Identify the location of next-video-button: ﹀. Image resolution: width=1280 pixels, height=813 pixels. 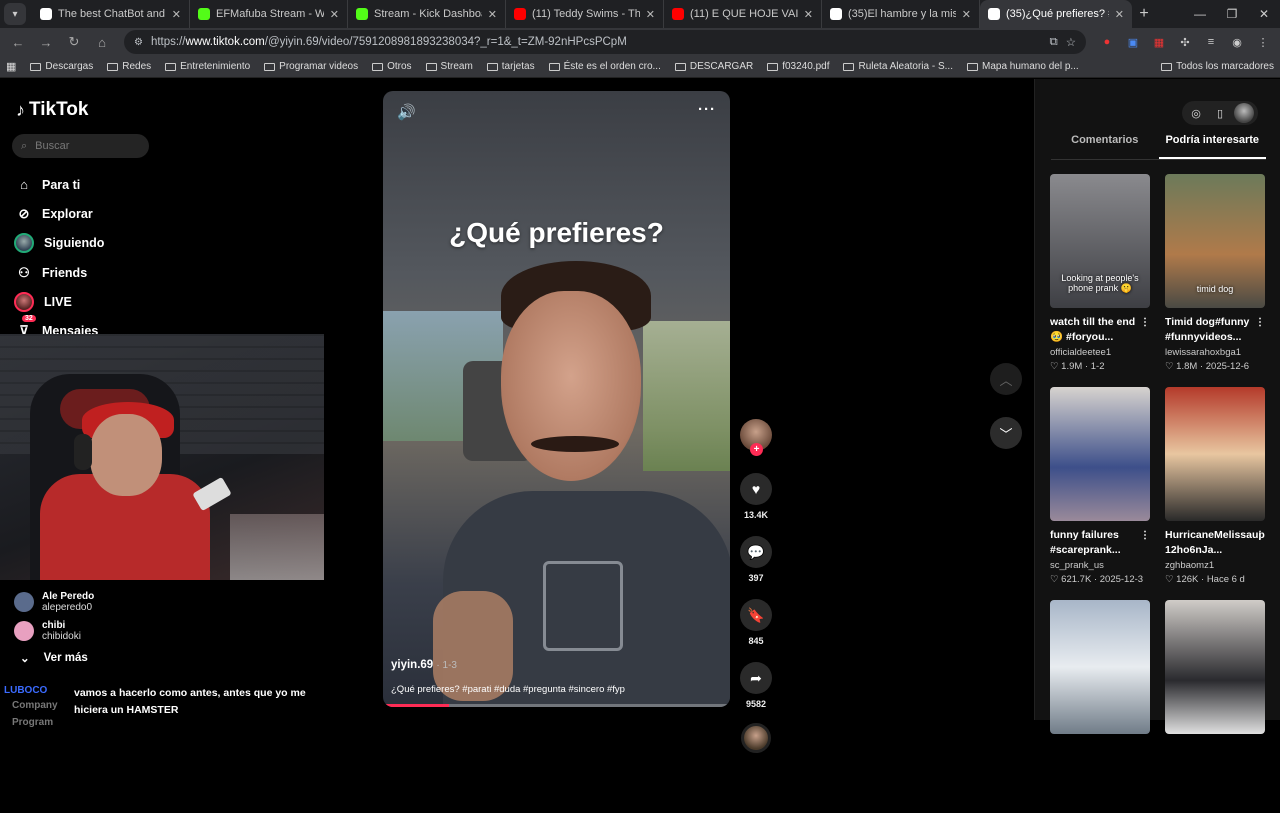
(1006, 433).